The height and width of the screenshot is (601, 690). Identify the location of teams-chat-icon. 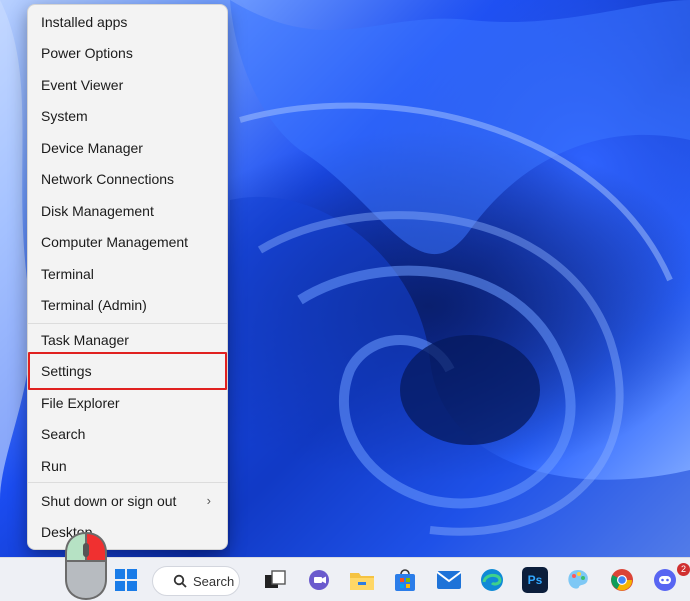
(319, 580).